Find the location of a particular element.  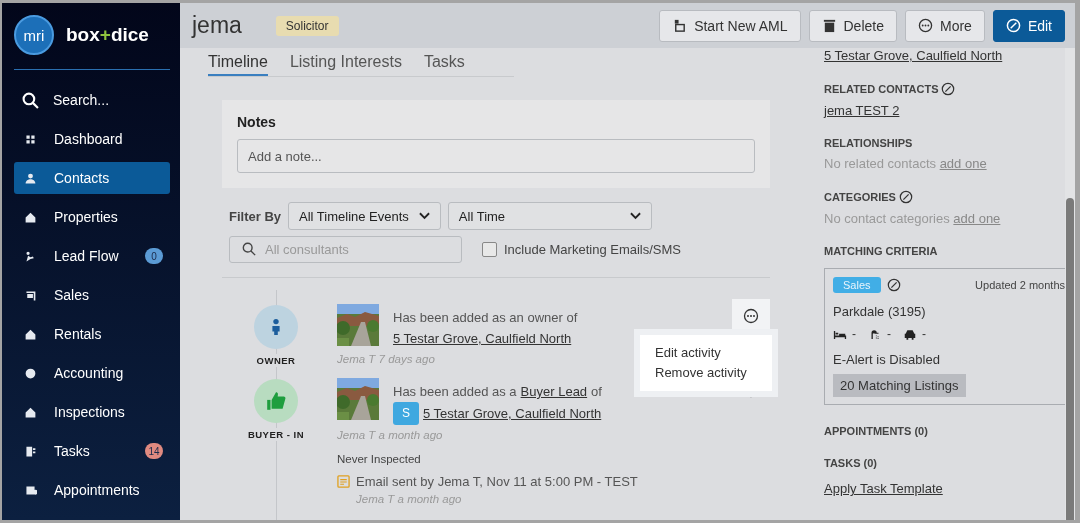

more-icon is located at coordinates (751, 316).